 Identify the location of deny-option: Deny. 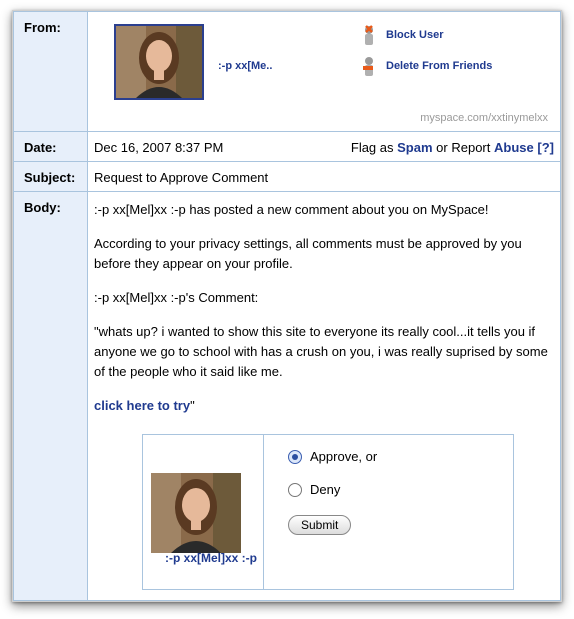
(332, 489).